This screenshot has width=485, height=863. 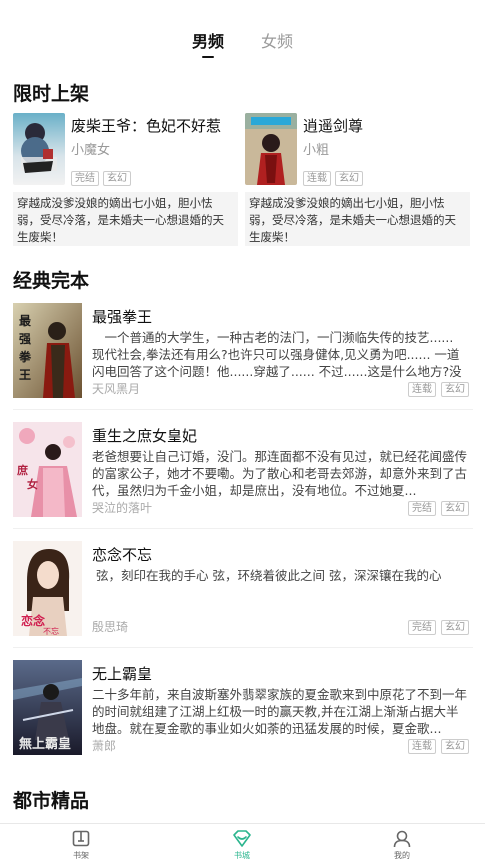 What do you see at coordinates (146, 126) in the screenshot?
I see `book-title: 废柴王爷：色妃不好惹` at bounding box center [146, 126].